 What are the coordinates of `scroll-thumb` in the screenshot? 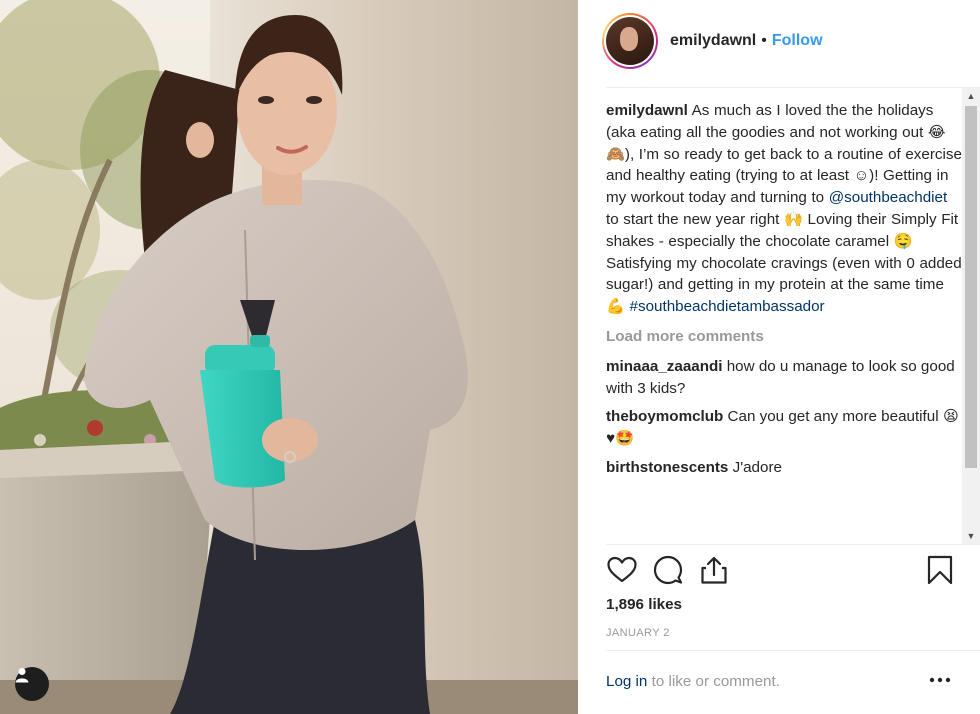 It's located at (971, 287).